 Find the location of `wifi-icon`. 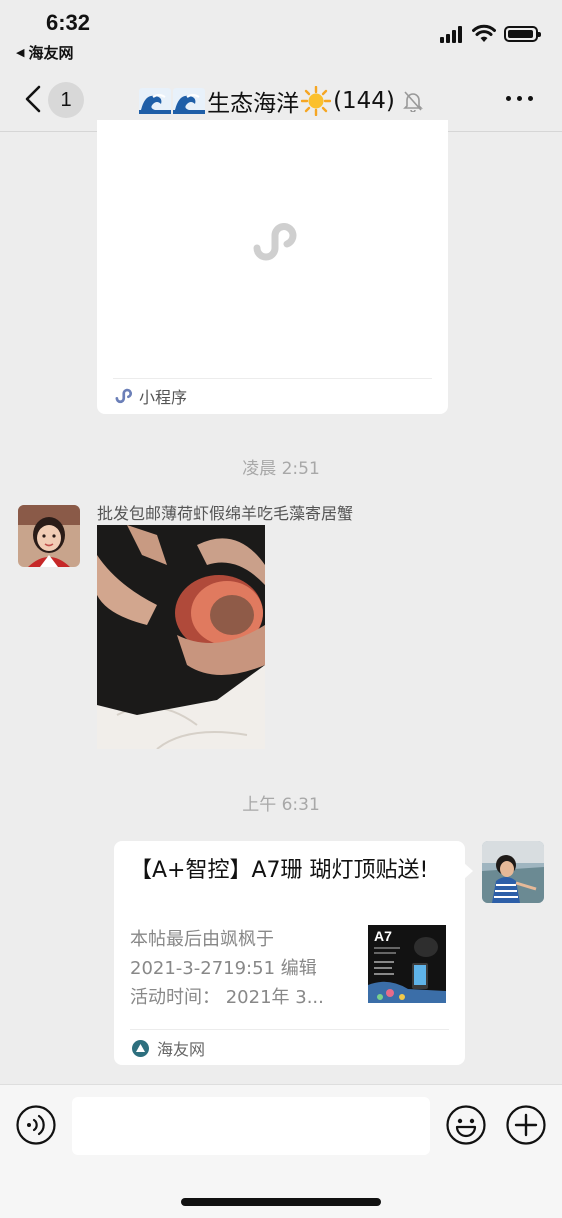

wifi-icon is located at coordinates (484, 33).